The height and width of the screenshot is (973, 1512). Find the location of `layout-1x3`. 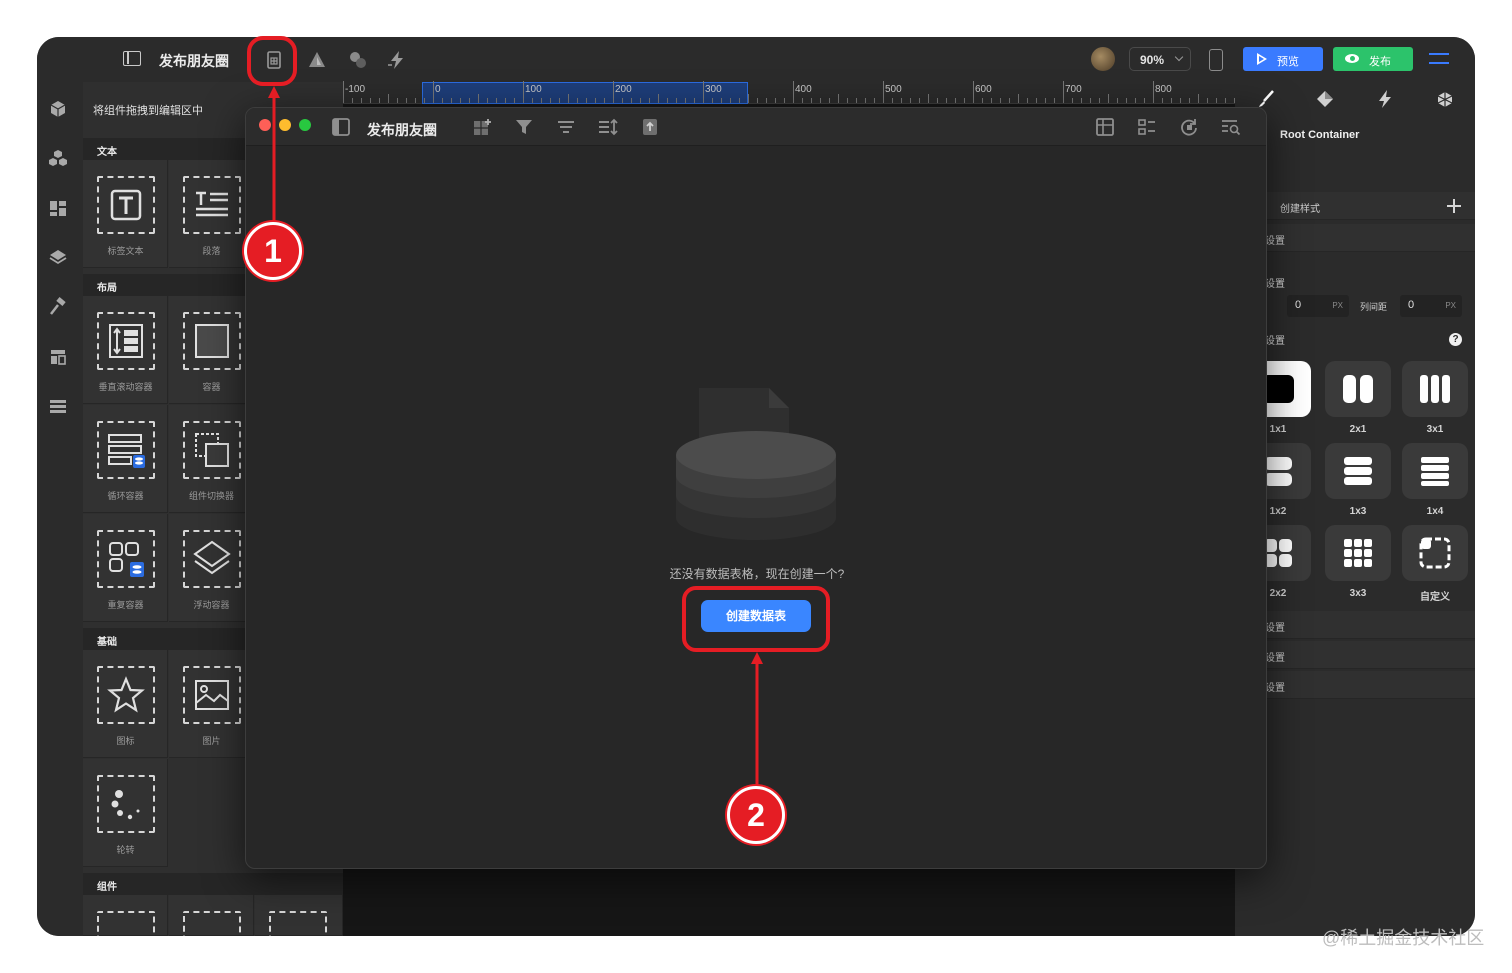

layout-1x3 is located at coordinates (1358, 471).